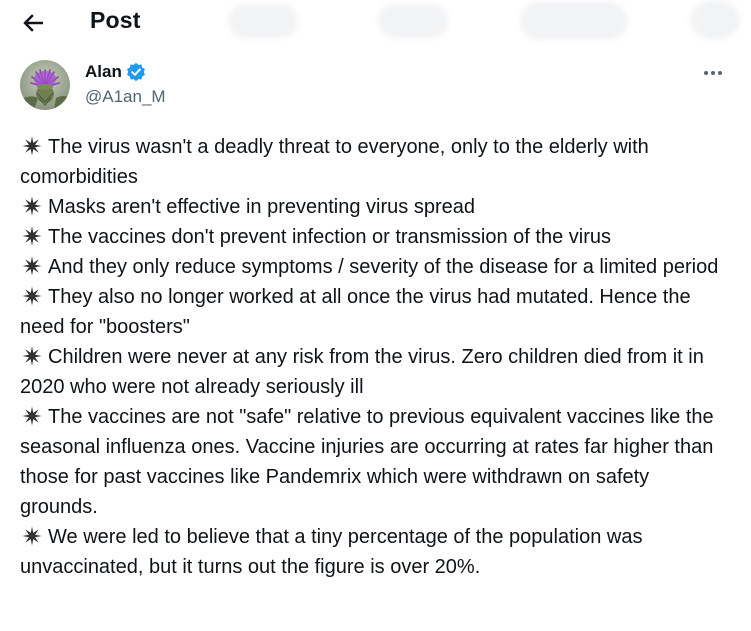  I want to click on author-name-row: Alan, so click(115, 72).